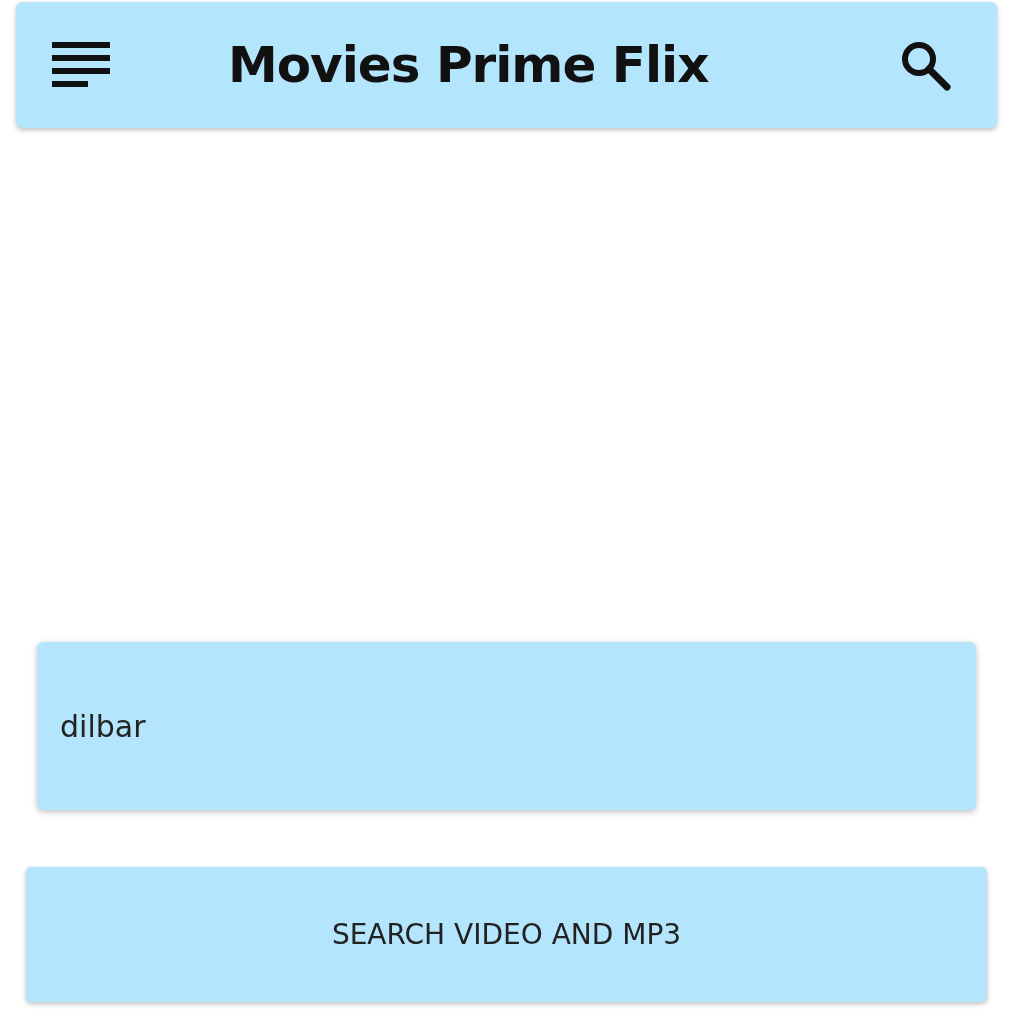 The image size is (1013, 1024). I want to click on search-video-button: SEARCH VIDEO AND MP3, so click(506, 934).